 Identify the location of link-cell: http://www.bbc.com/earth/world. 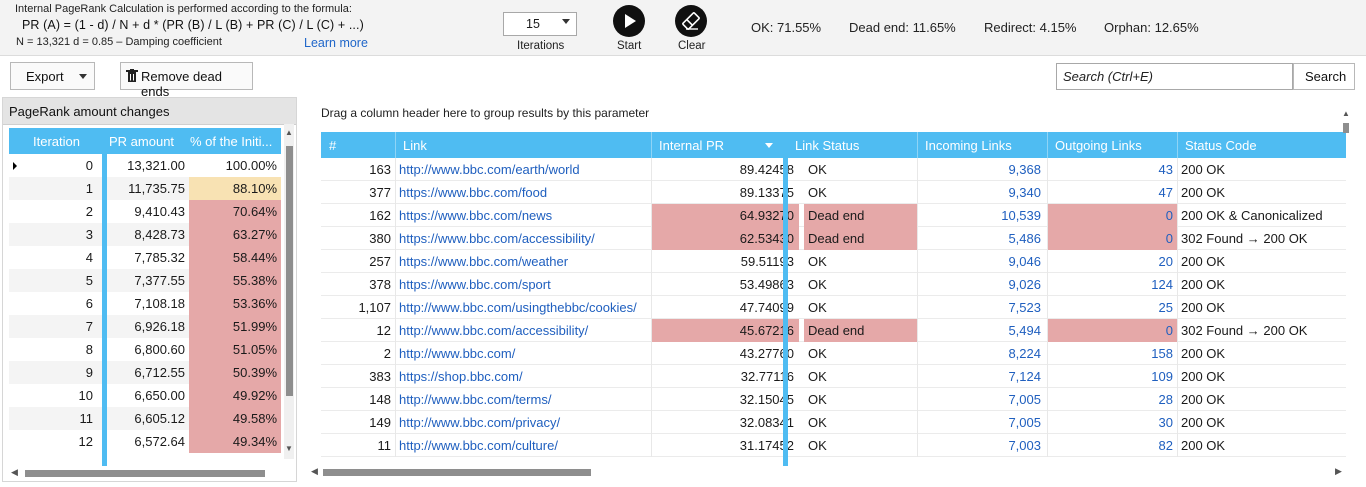
(489, 169).